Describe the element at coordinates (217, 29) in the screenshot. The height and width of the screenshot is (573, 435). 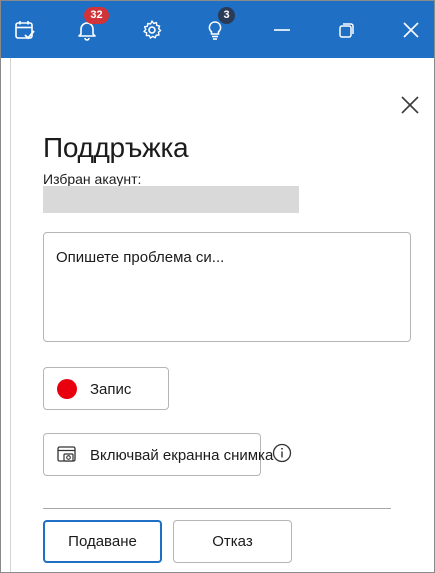
I see `title-bar: 32 3` at that location.